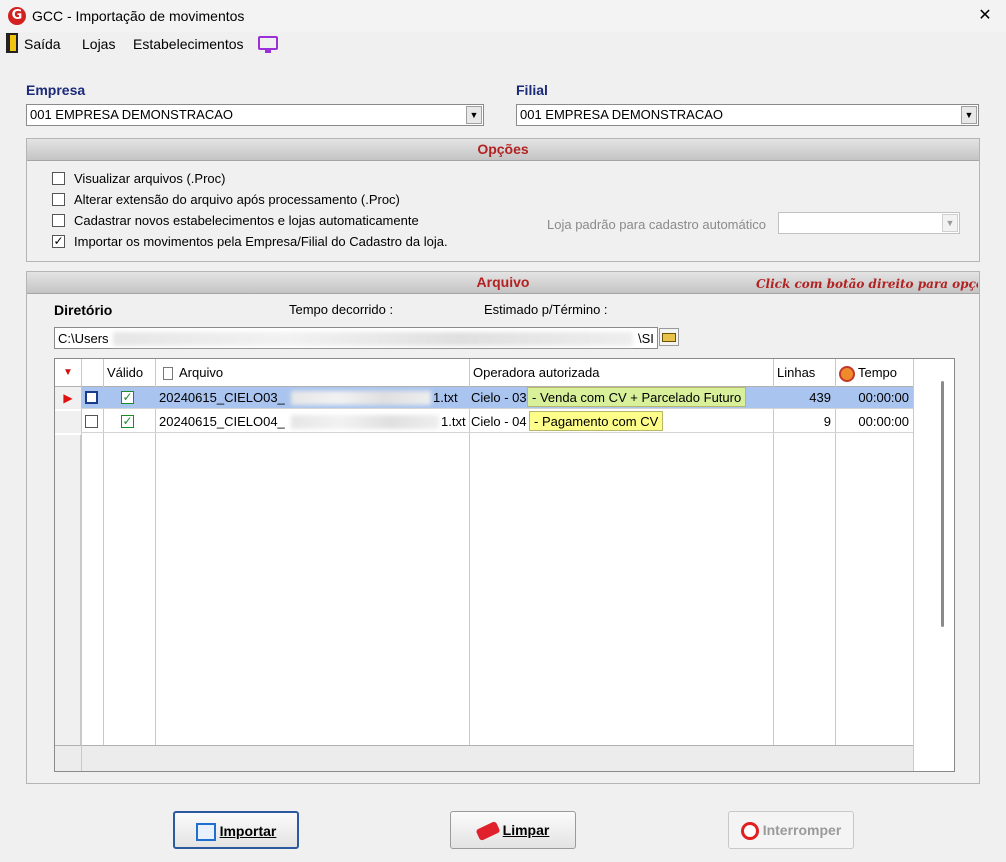 This screenshot has height=862, width=1006. I want to click on checkbox-cadastrar, so click(58, 220).